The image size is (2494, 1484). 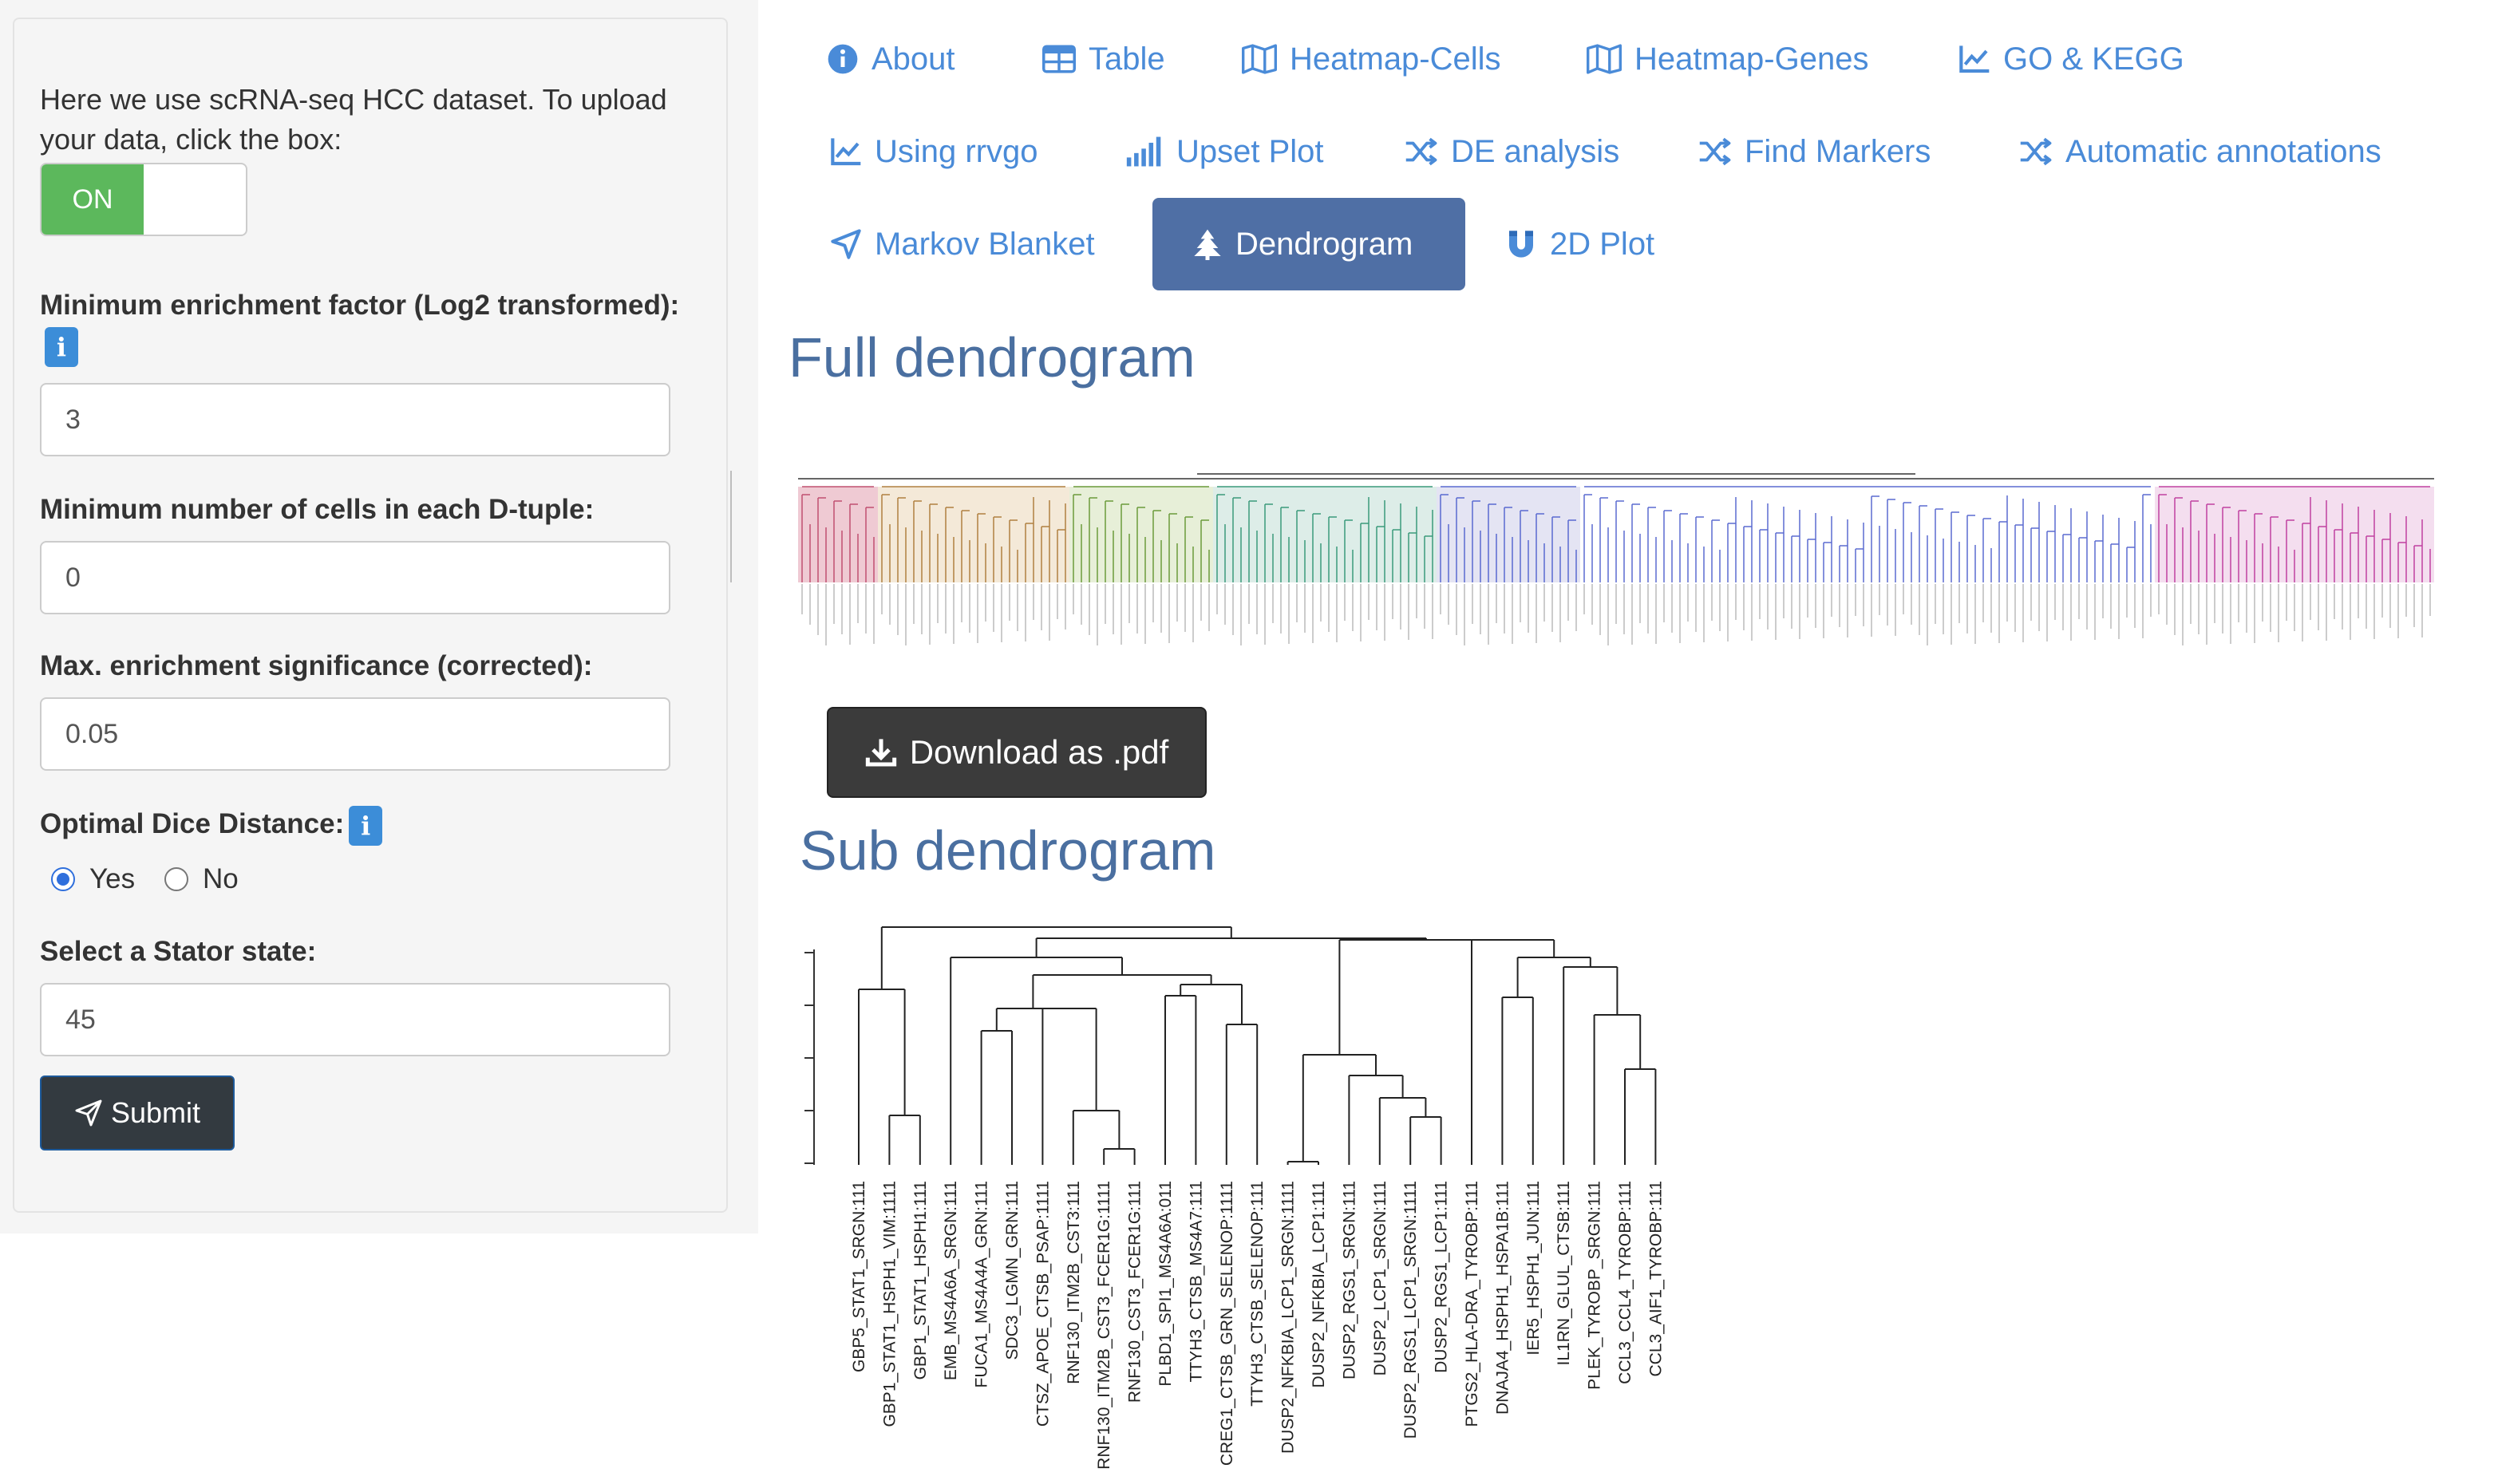 What do you see at coordinates (982, 1284) in the screenshot?
I see `leaf-label: FUCA1_MS4A4A_GRN:111` at bounding box center [982, 1284].